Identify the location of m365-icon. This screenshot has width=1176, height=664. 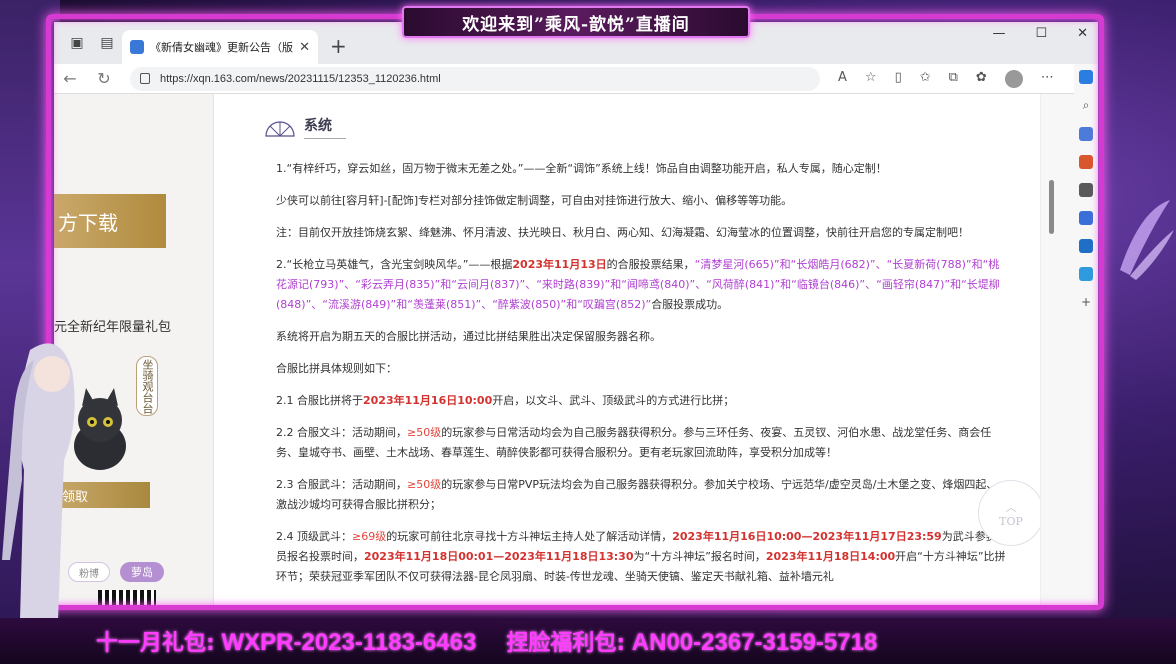
(1086, 218).